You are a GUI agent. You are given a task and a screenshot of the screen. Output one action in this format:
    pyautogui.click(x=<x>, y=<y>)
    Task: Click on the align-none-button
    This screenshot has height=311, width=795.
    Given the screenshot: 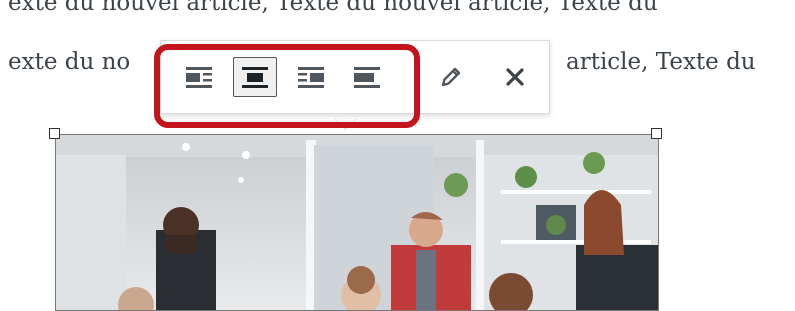 What is the action you would take?
    pyautogui.click(x=367, y=77)
    